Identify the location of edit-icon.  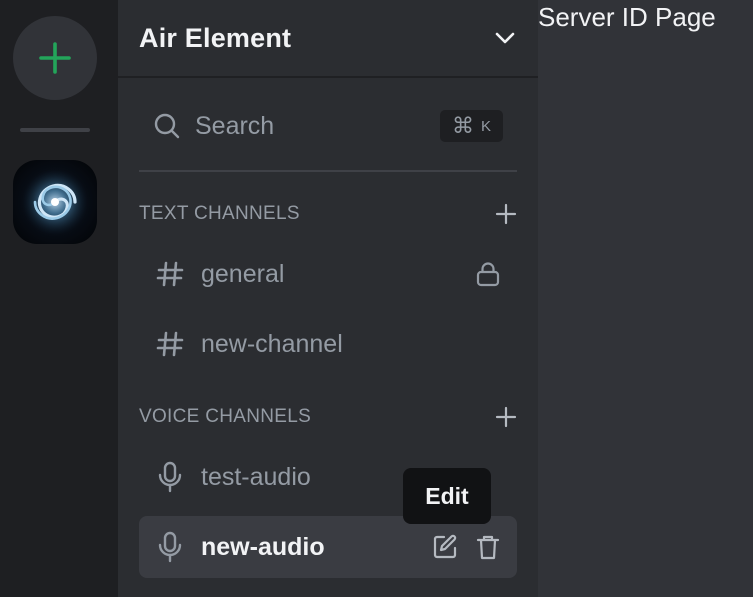
(445, 547).